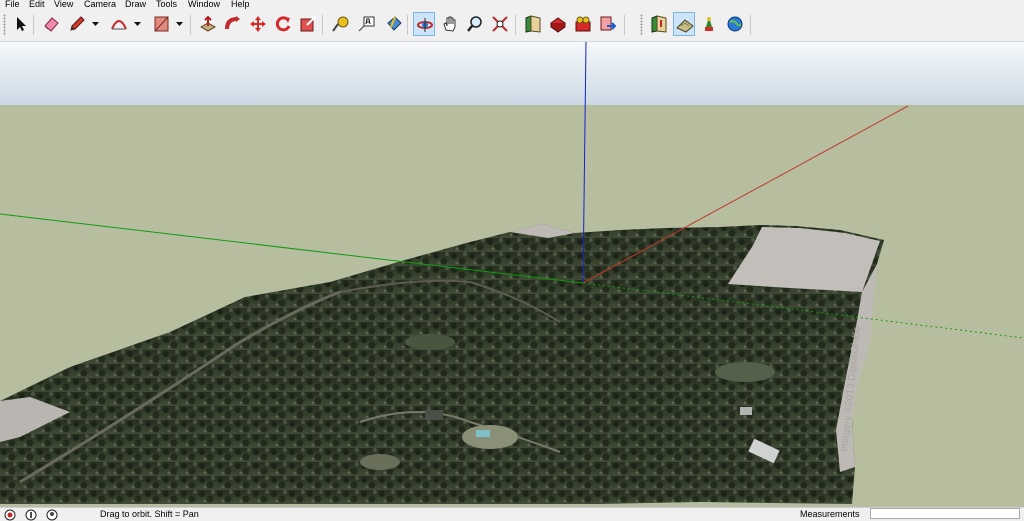 The image size is (1024, 521). I want to click on share-model-icon, so click(558, 25).